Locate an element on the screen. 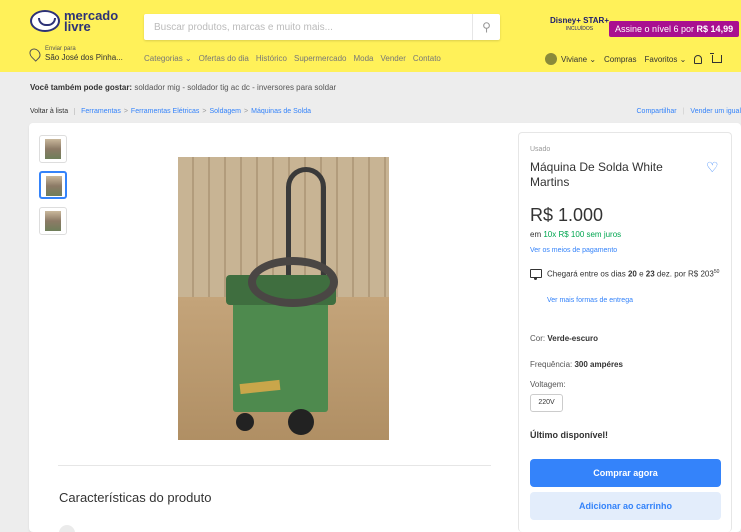  location-pin-icon is located at coordinates (35, 54).